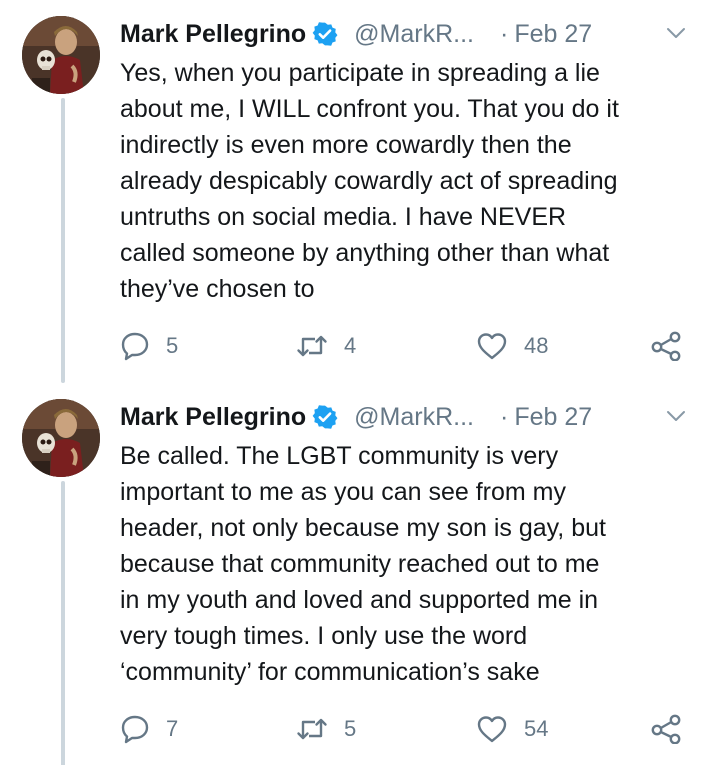 Image resolution: width=703 pixels, height=765 pixels. What do you see at coordinates (512, 729) in the screenshot?
I see `like-button: 54` at bounding box center [512, 729].